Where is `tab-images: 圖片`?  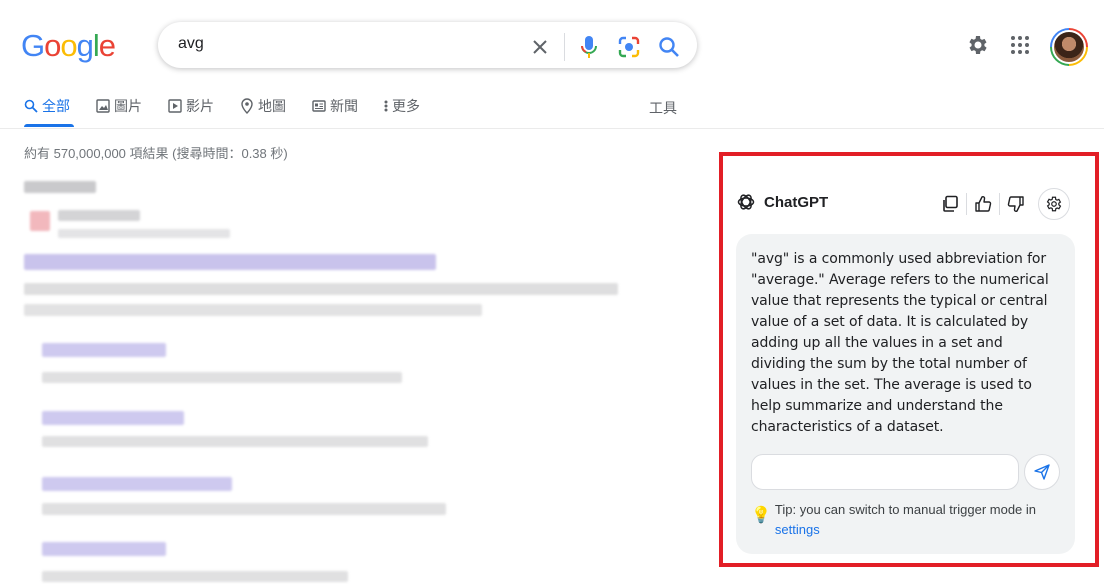 tab-images: 圖片 is located at coordinates (119, 106).